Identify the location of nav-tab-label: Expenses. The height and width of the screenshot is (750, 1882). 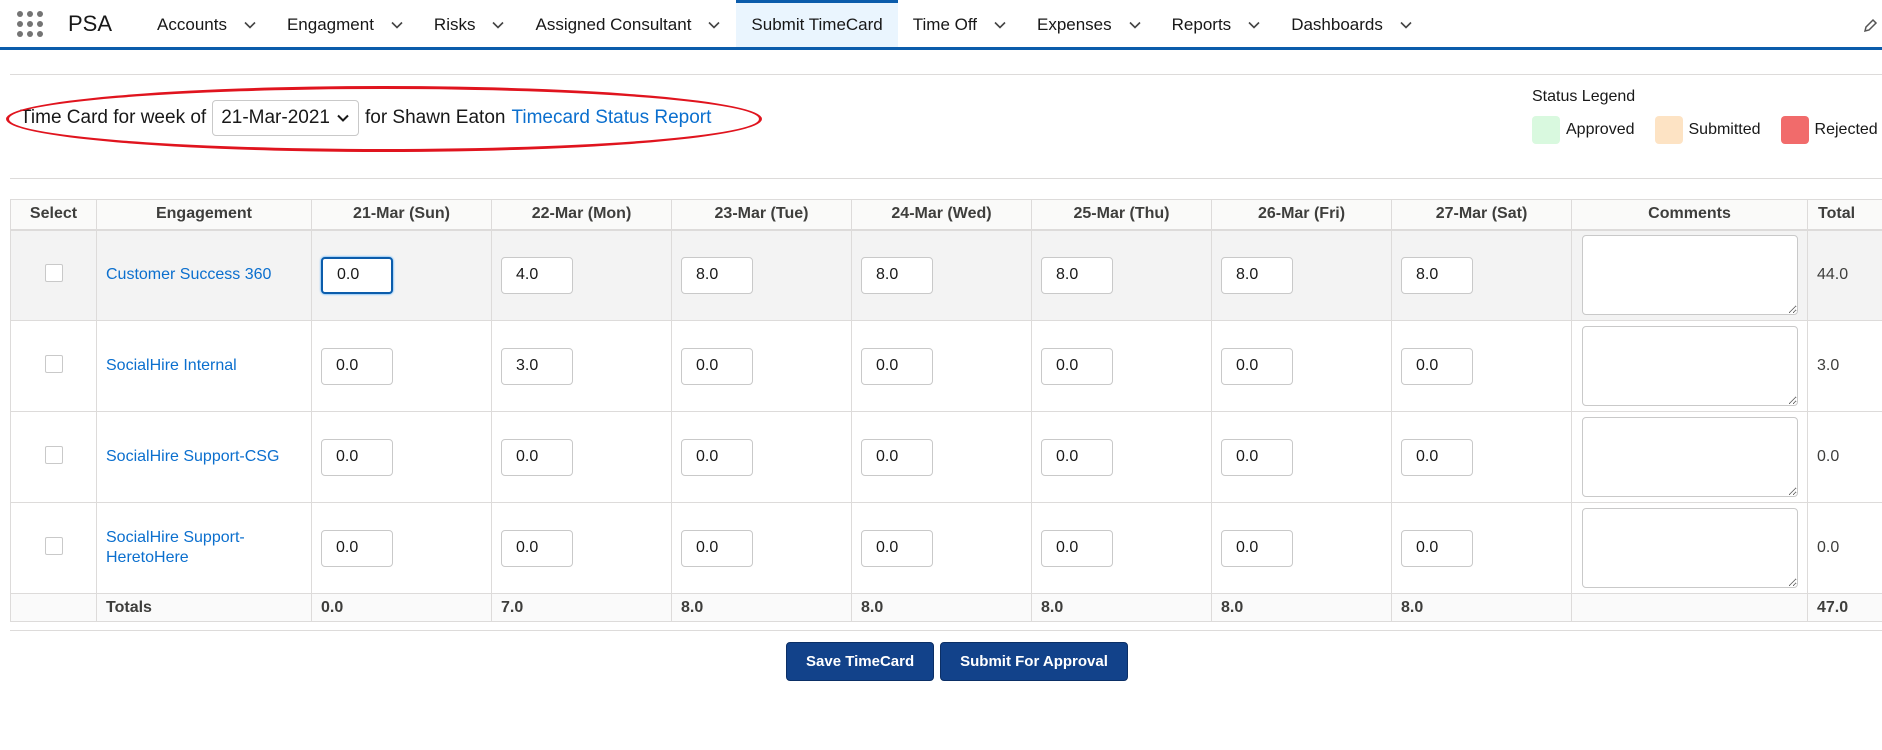
(1074, 24).